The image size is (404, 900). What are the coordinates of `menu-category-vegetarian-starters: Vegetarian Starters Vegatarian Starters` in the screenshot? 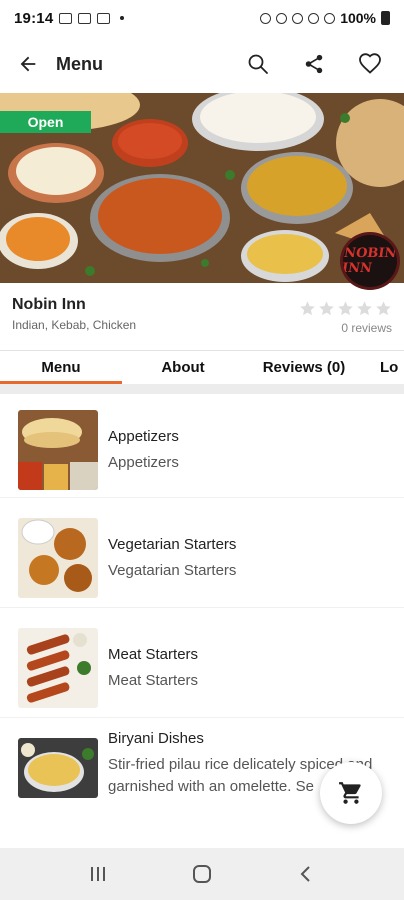 It's located at (202, 556).